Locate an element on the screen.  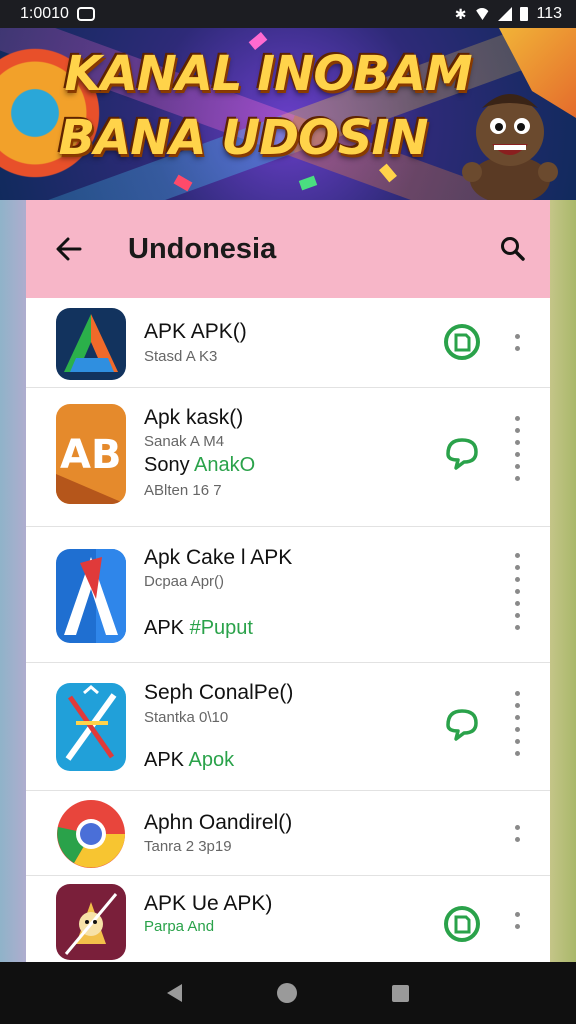
app-tagline: APK Apok is located at coordinates (189, 760).